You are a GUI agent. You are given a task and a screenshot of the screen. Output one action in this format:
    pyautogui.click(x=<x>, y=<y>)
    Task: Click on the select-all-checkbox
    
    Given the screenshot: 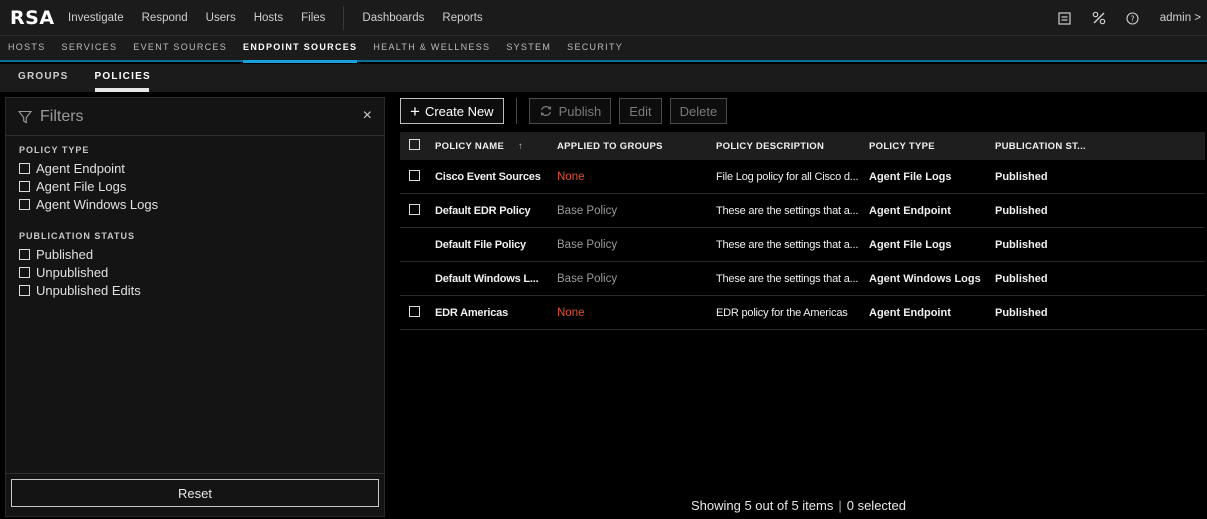 What is the action you would take?
    pyautogui.click(x=414, y=144)
    